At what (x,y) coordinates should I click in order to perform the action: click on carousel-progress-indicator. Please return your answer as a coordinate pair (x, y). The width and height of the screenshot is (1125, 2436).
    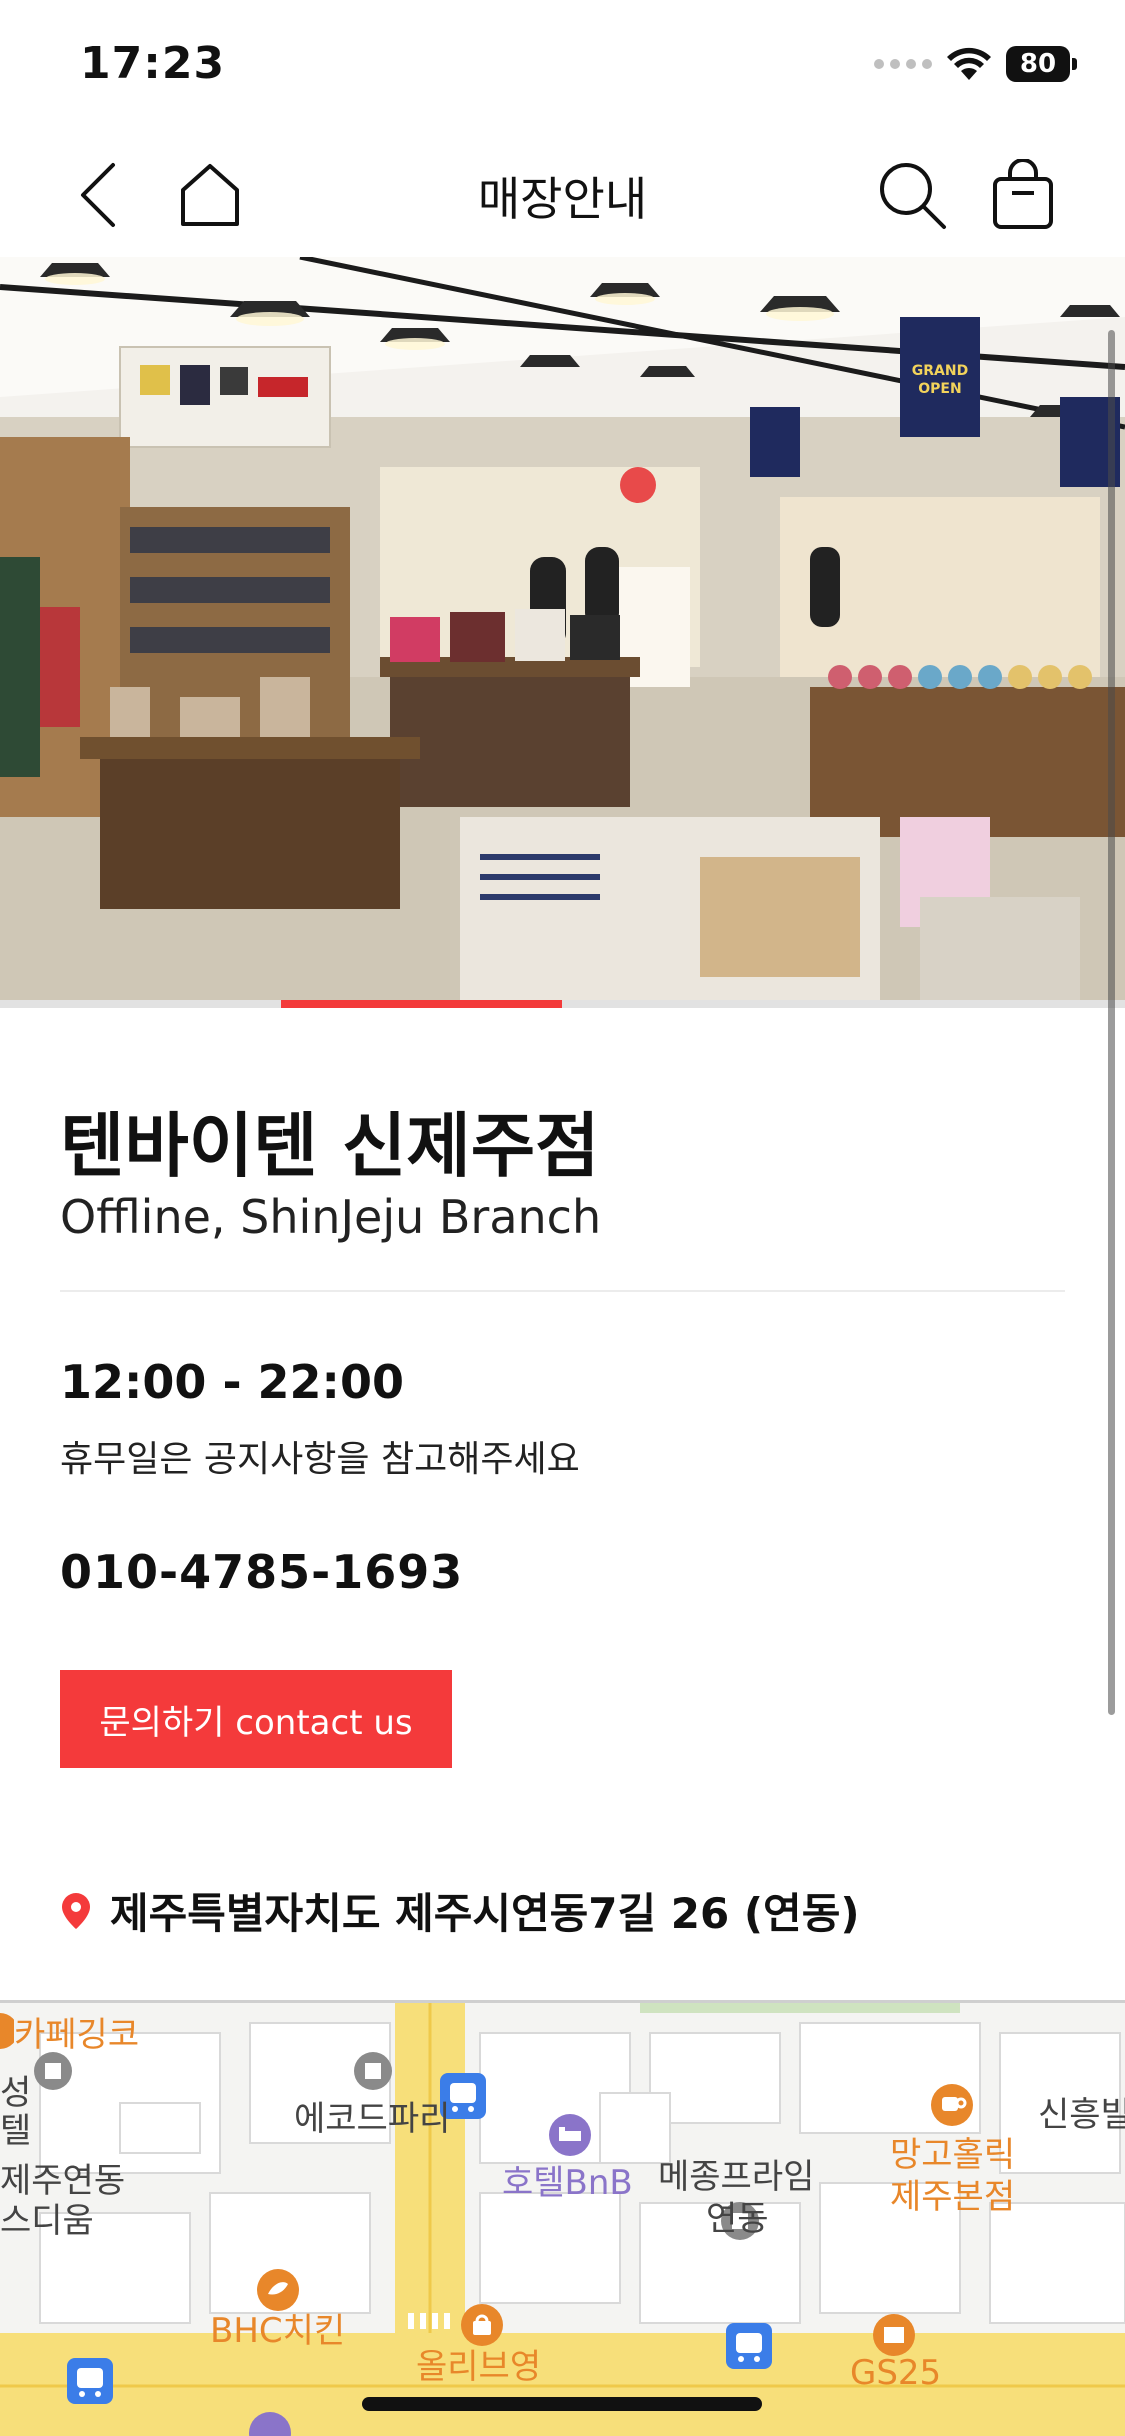
    Looking at the image, I should click on (421, 1004).